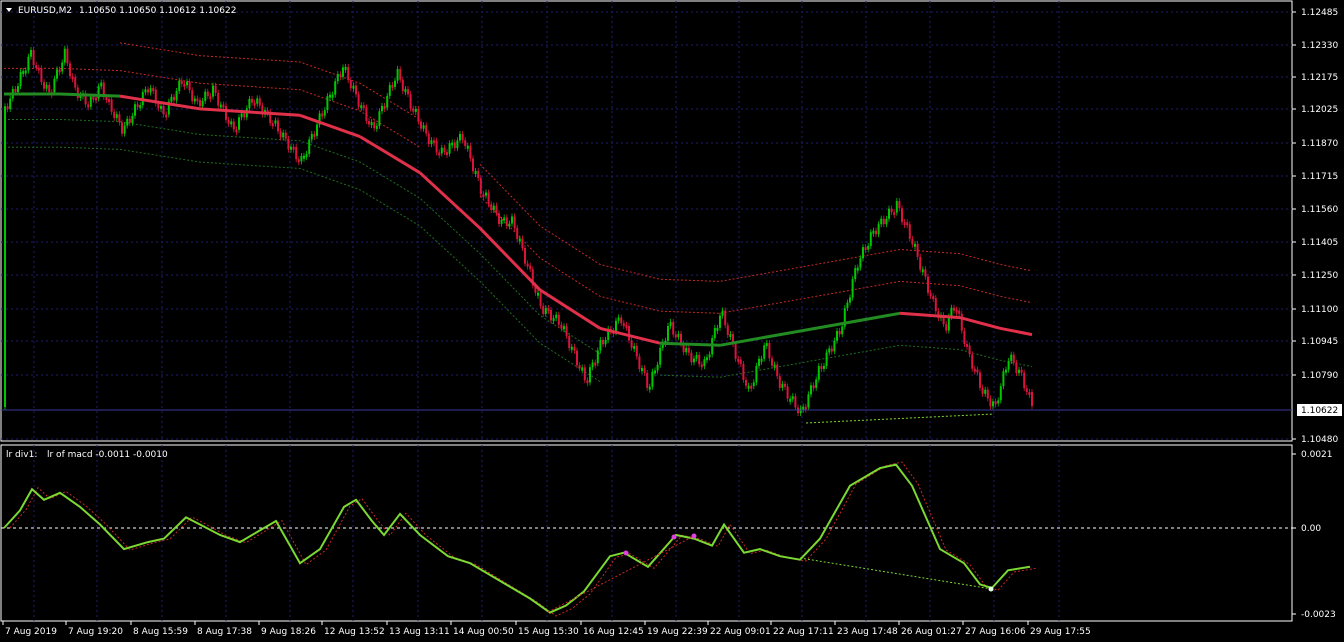  What do you see at coordinates (9, 10) in the screenshot?
I see `chart-menu-triangle-icon` at bounding box center [9, 10].